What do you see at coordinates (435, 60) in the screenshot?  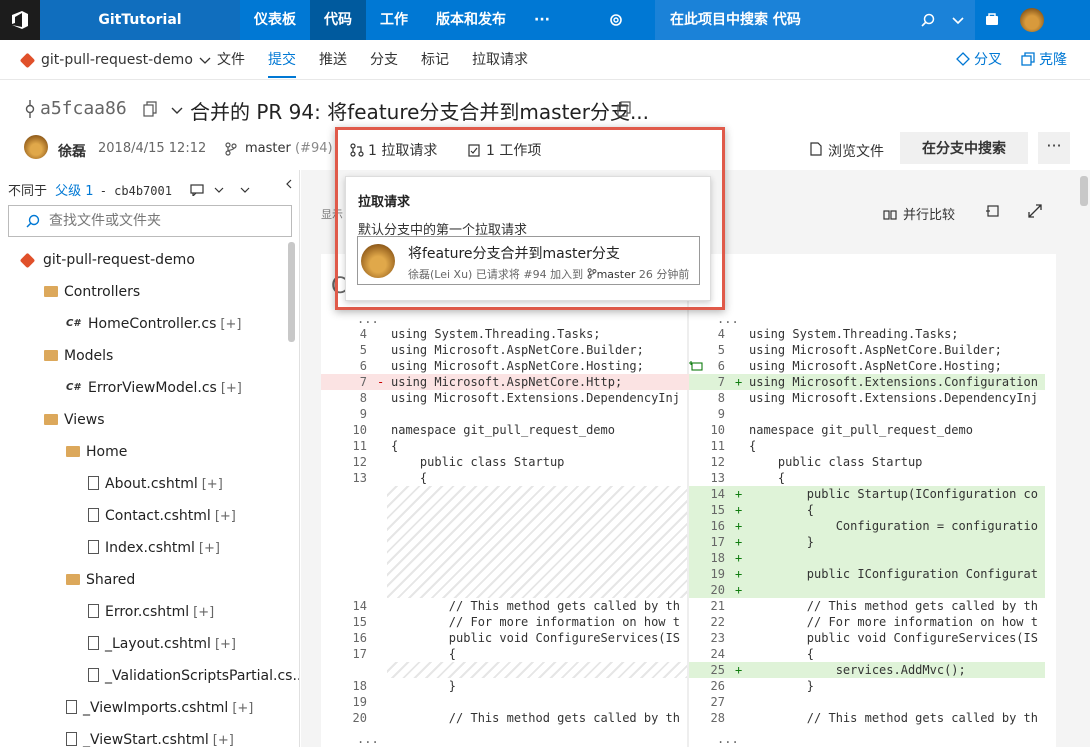 I see `tab-tags: 标记` at bounding box center [435, 60].